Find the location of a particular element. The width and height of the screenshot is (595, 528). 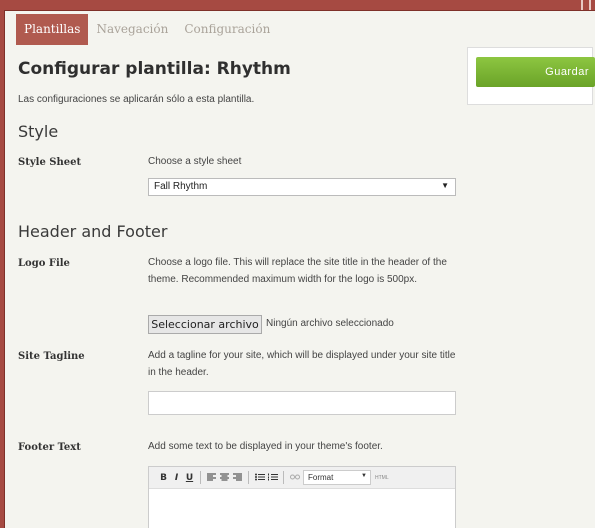

editor-toolbar: B I U Format ▼ HTML is located at coordinates (302, 478).